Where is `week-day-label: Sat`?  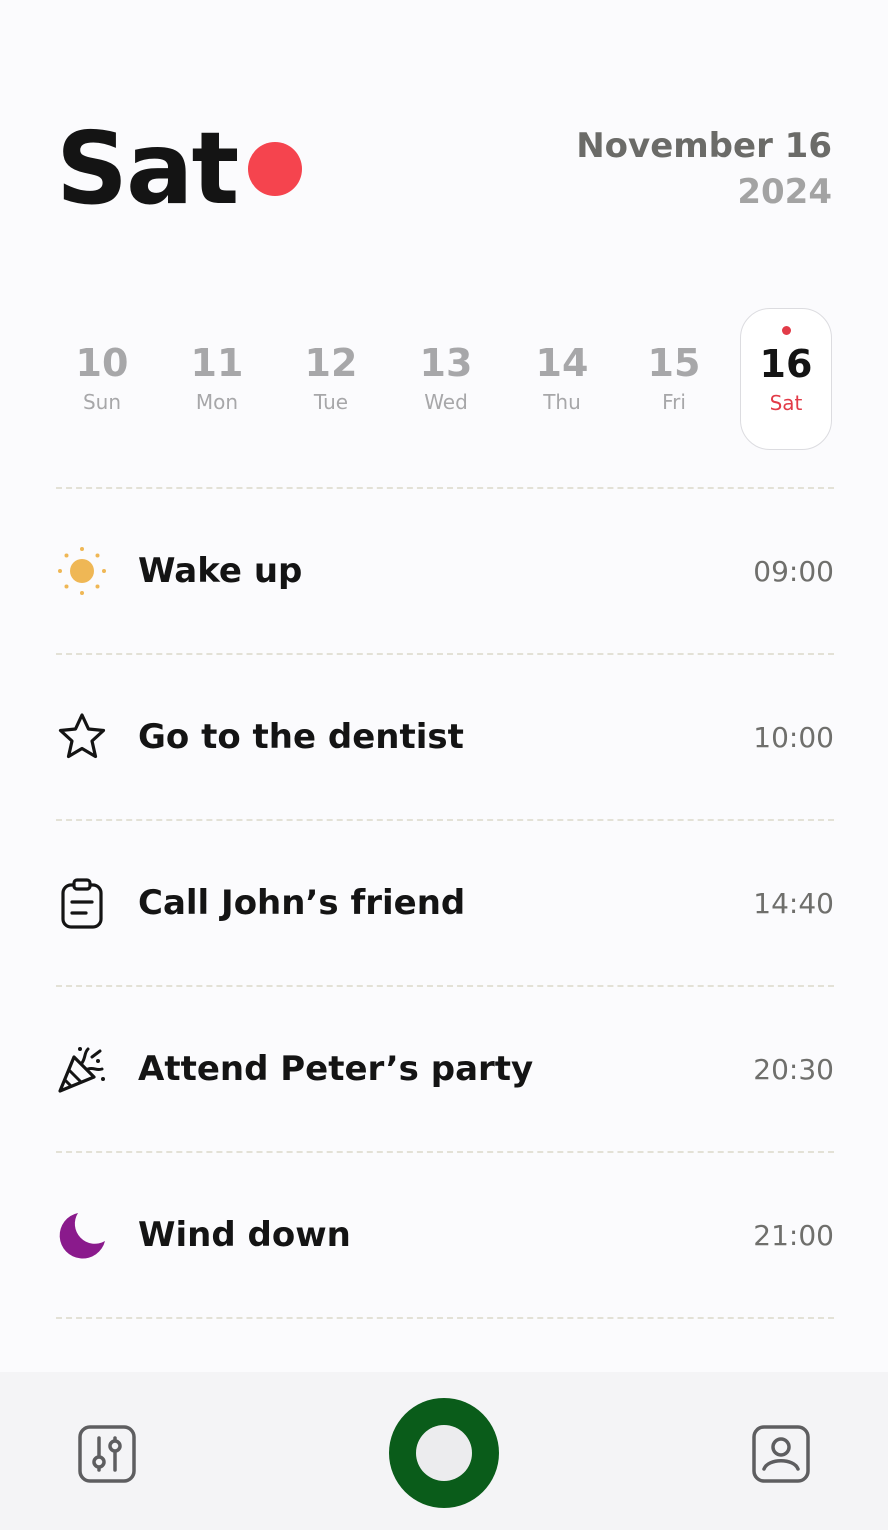 week-day-label: Sat is located at coordinates (786, 403).